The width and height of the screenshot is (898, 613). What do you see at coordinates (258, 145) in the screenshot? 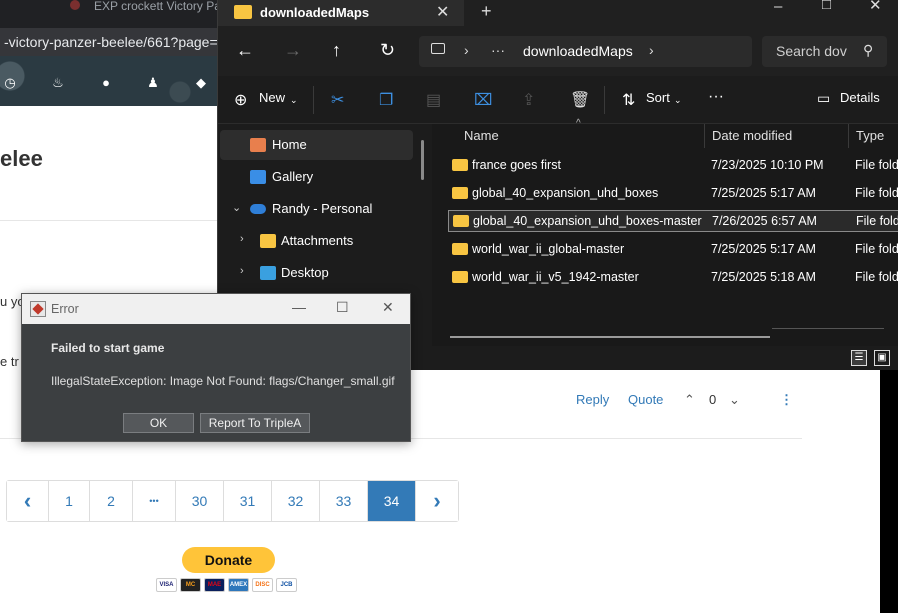
I see `home-icon` at bounding box center [258, 145].